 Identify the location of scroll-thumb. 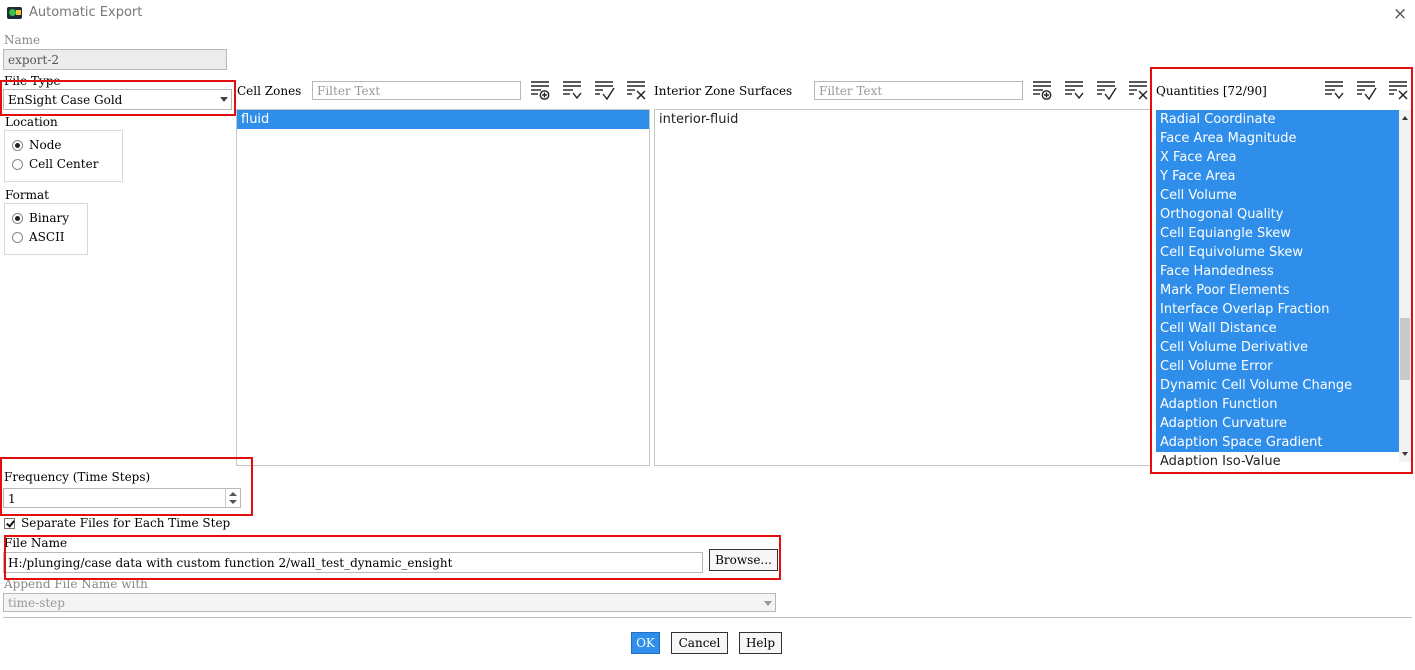
(1405, 349).